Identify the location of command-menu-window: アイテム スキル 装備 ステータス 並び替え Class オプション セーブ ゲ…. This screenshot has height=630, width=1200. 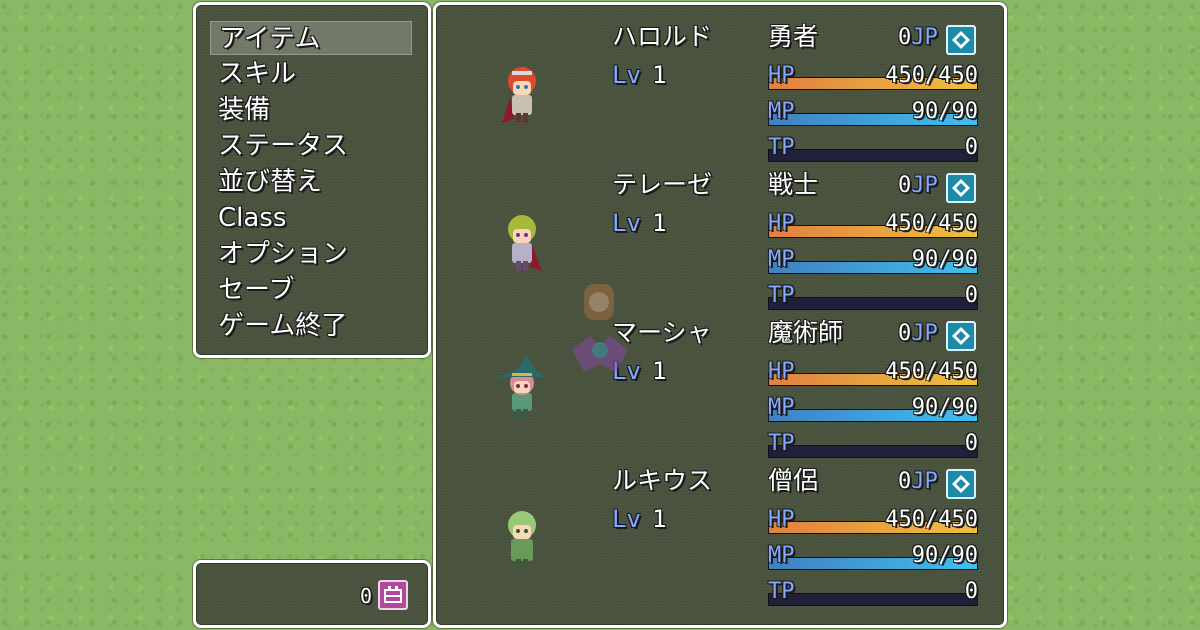
(312, 180).